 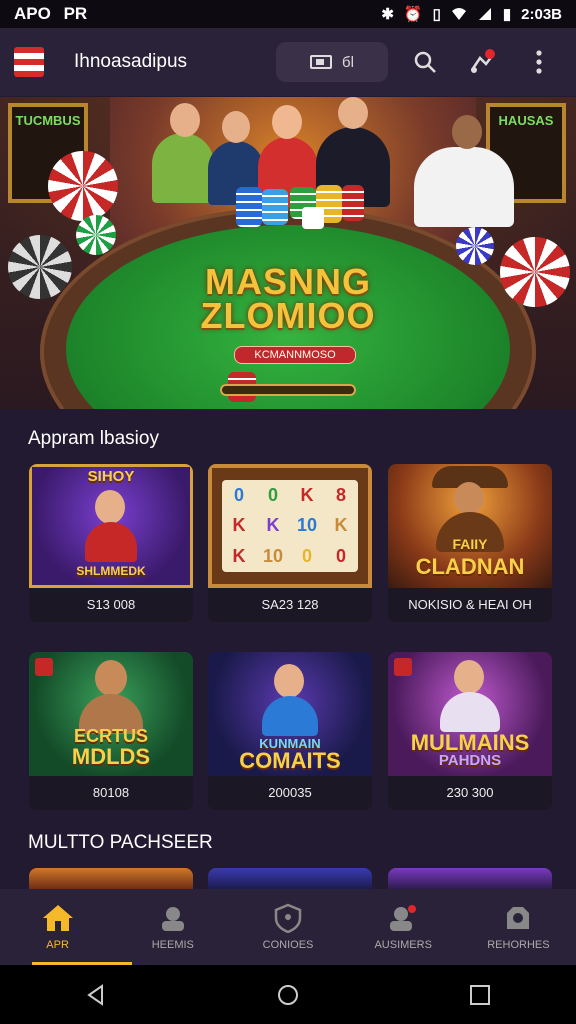 What do you see at coordinates (288, 918) in the screenshot?
I see `shield-icon` at bounding box center [288, 918].